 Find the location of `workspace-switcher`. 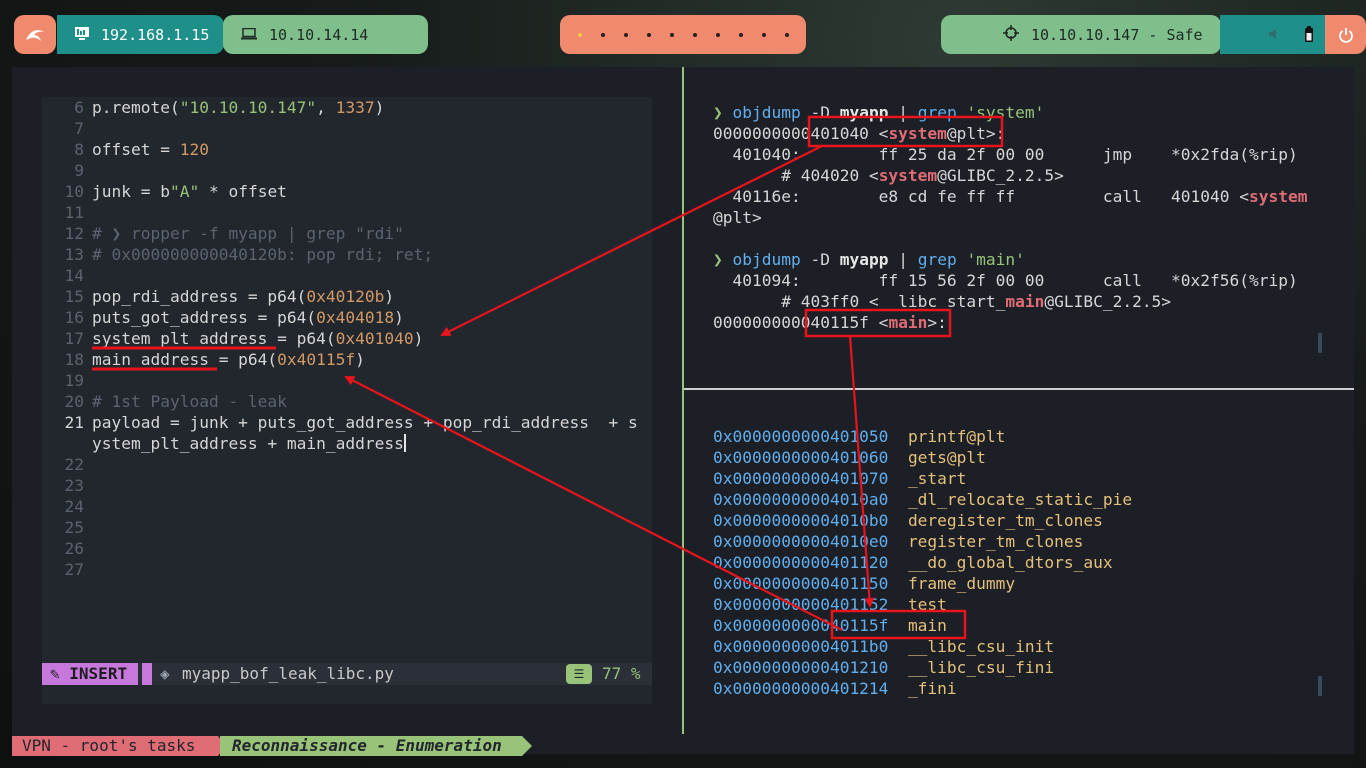

workspace-switcher is located at coordinates (683, 34).